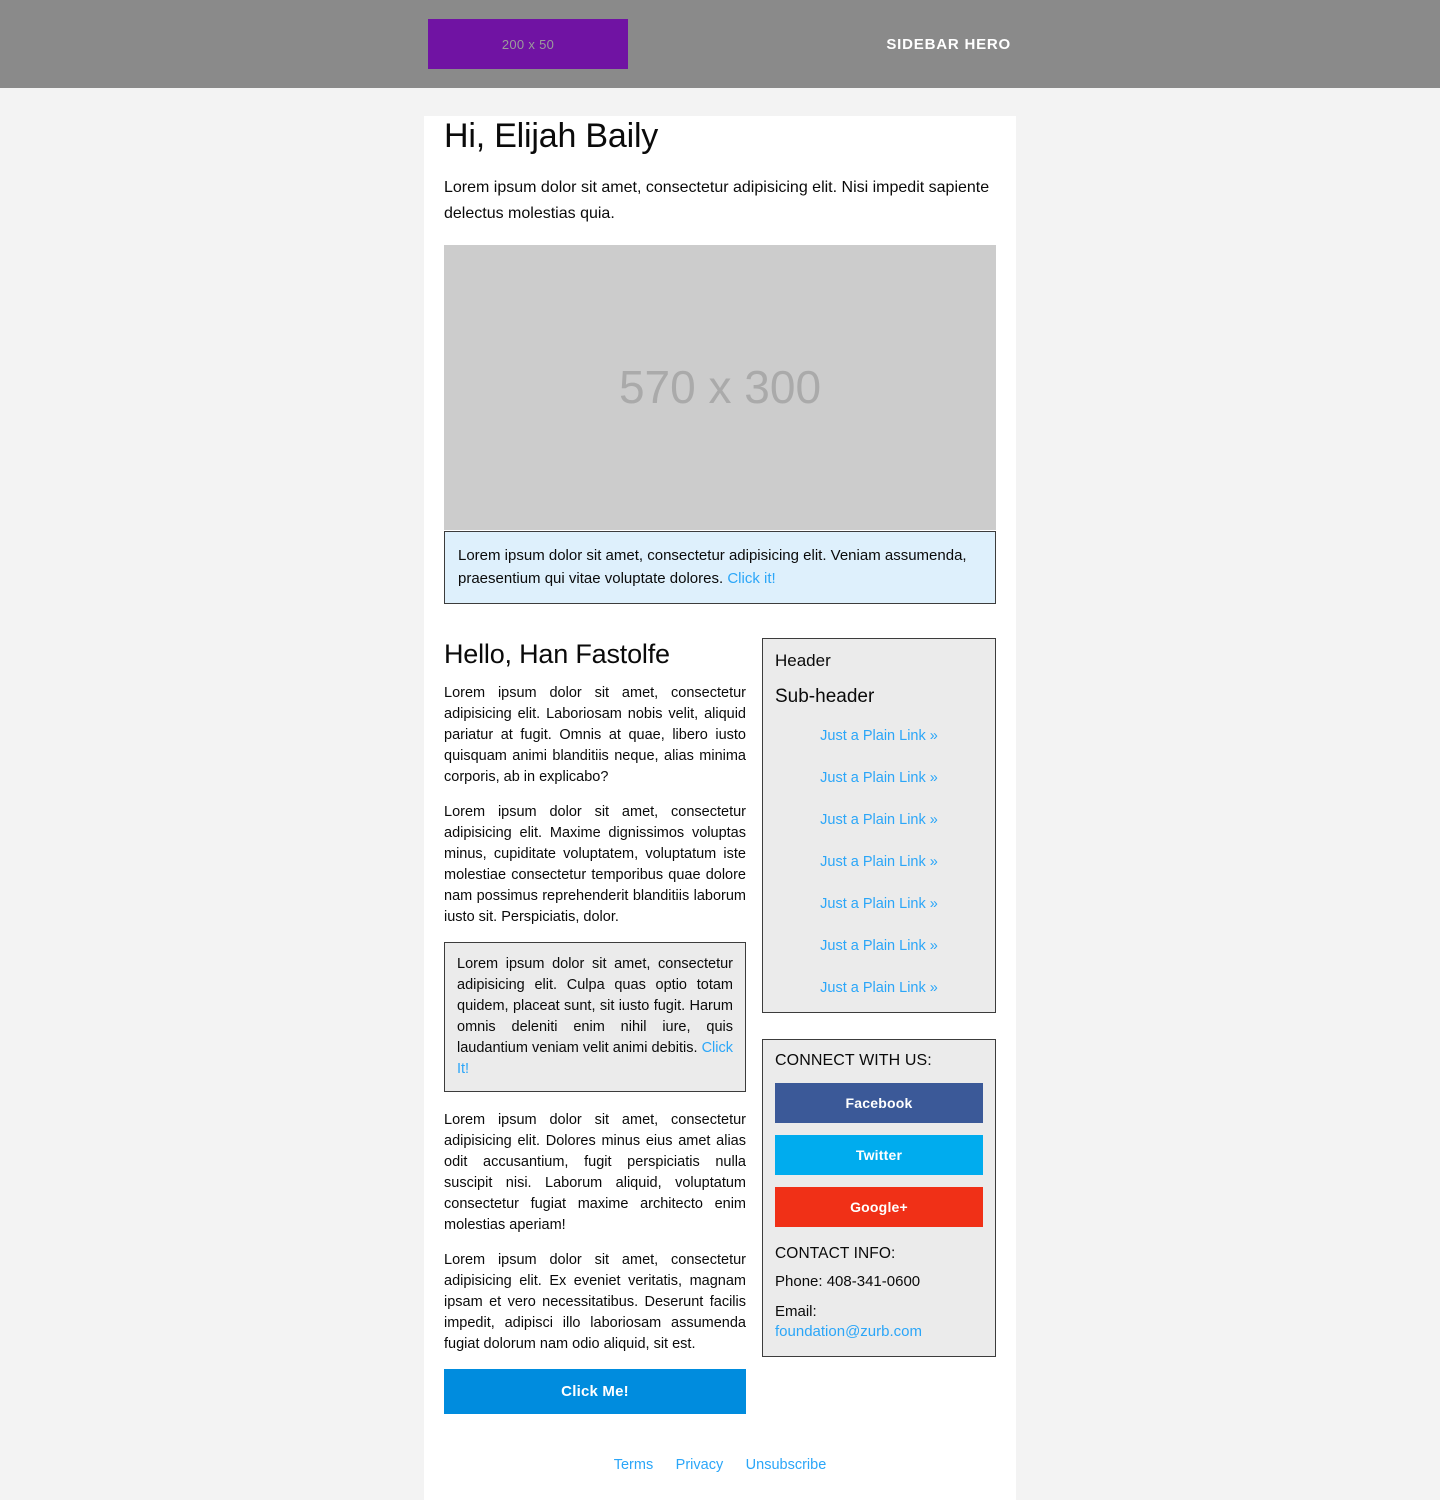 The image size is (1440, 1500). I want to click on sidebar-link-3: Just a Plain Link », so click(879, 820).